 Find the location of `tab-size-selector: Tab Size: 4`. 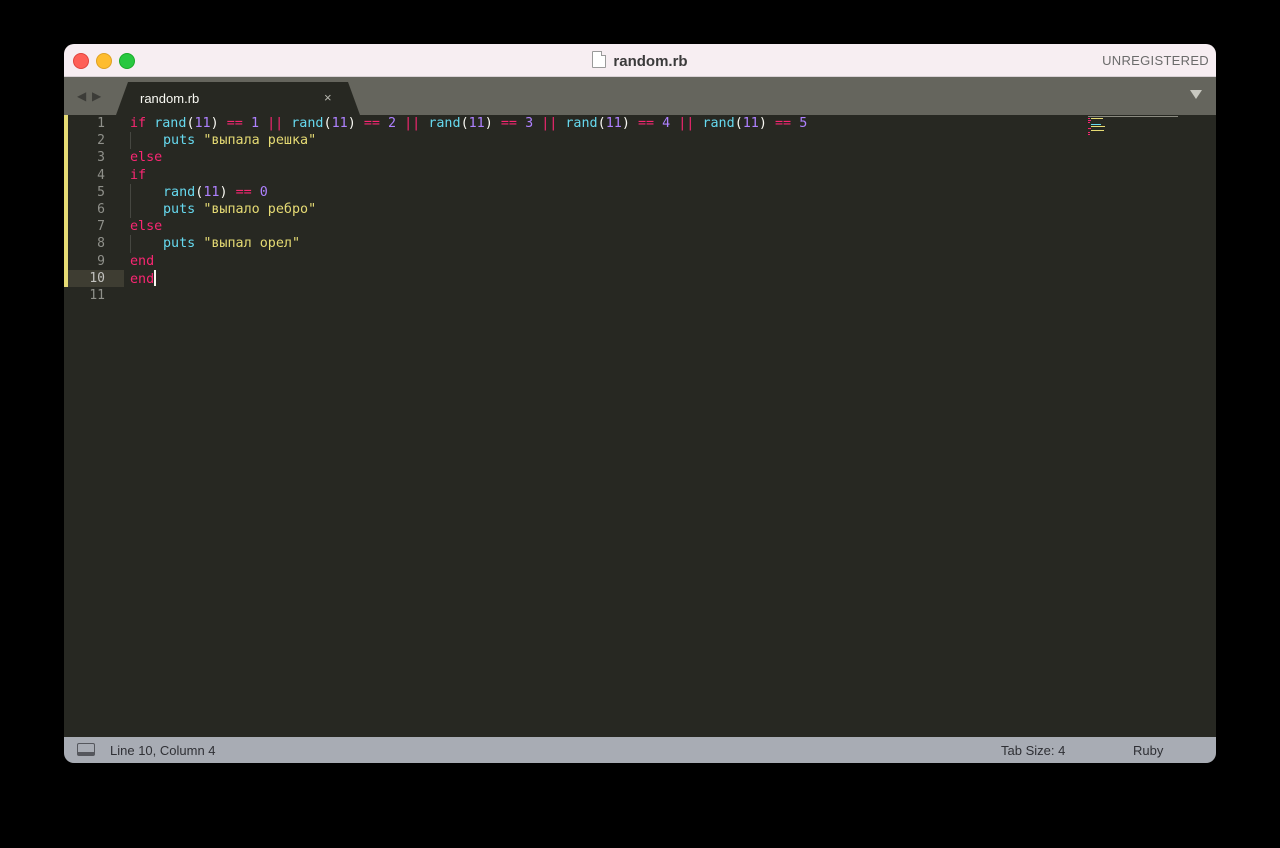

tab-size-selector: Tab Size: 4 is located at coordinates (1033, 750).